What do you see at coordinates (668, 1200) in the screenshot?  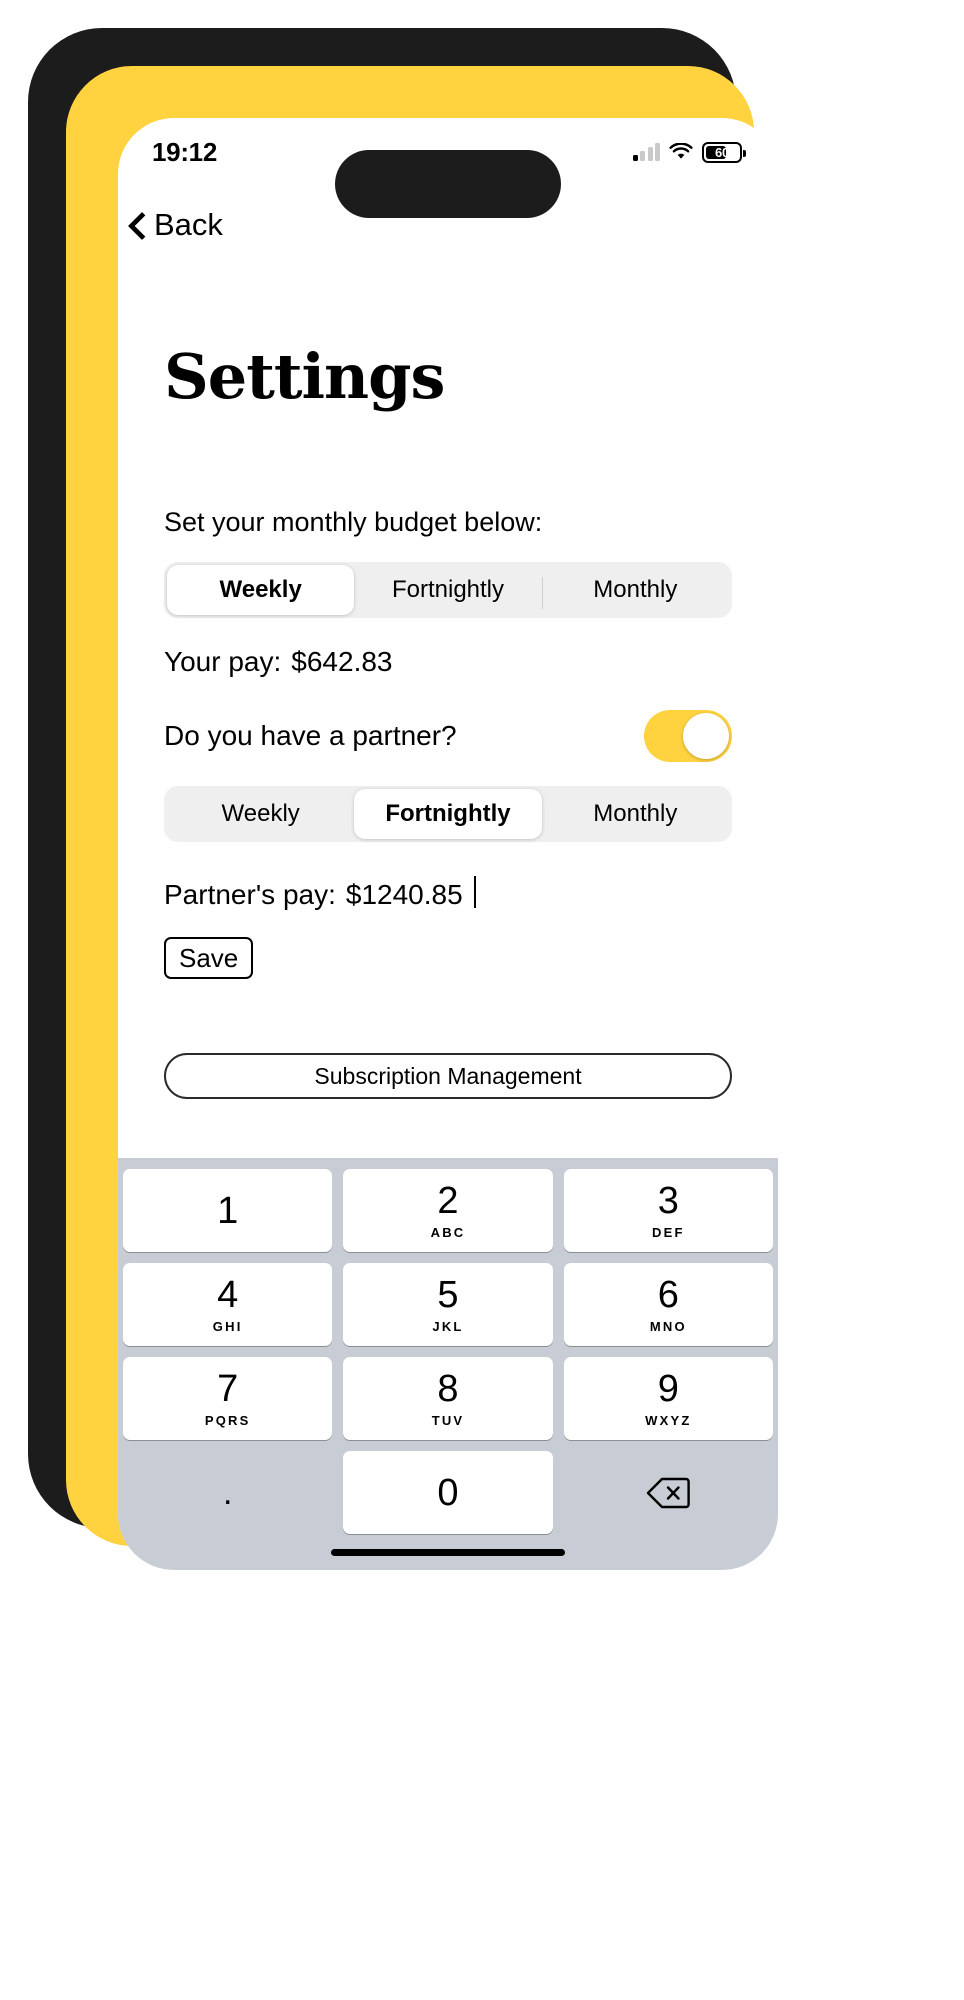 I see `key-3-number: 3` at bounding box center [668, 1200].